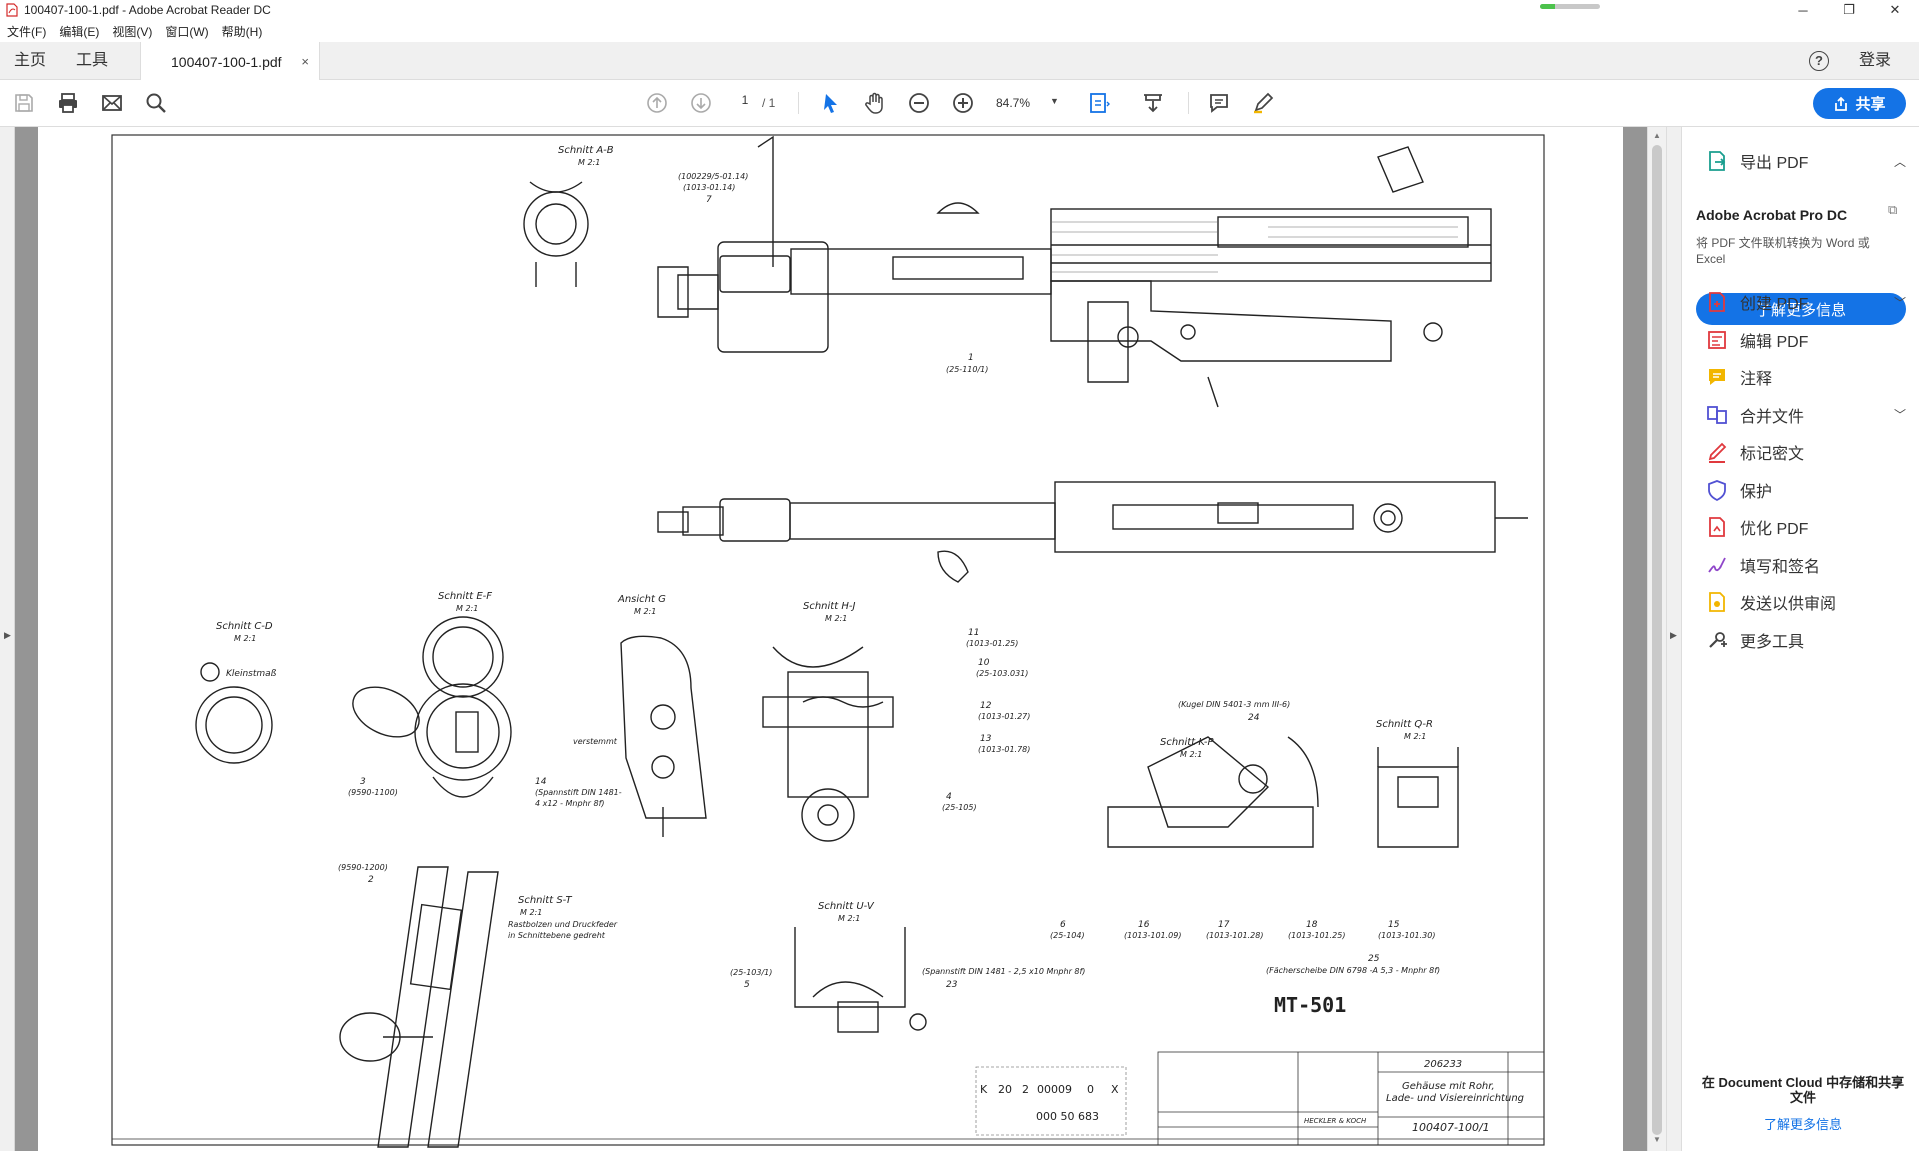 This screenshot has width=1919, height=1151. I want to click on menu-window: 窗口(W), so click(186, 31).